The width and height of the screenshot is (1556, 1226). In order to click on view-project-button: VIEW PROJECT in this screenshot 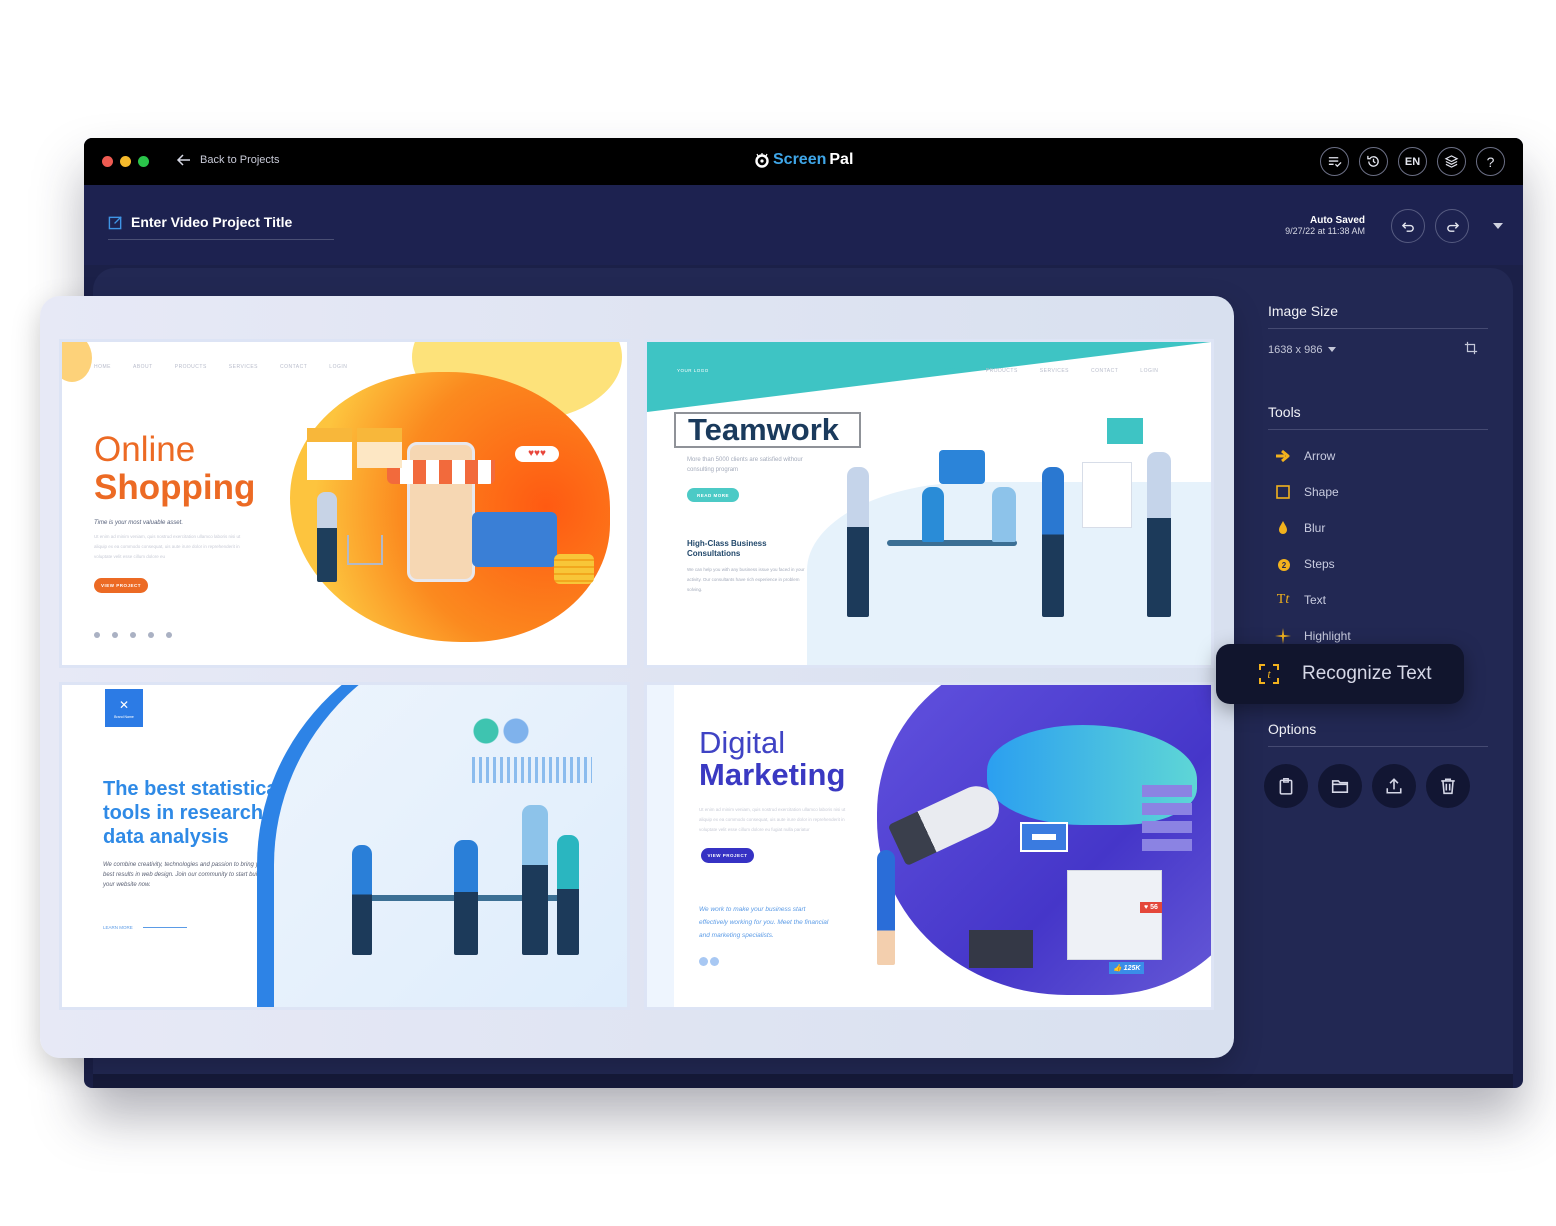, I will do `click(121, 585)`.